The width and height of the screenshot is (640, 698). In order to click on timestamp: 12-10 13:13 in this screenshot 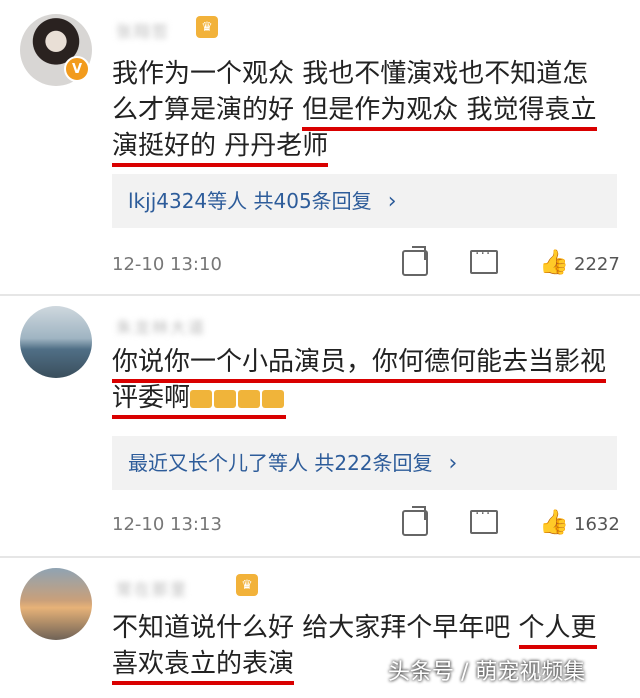, I will do `click(167, 524)`.